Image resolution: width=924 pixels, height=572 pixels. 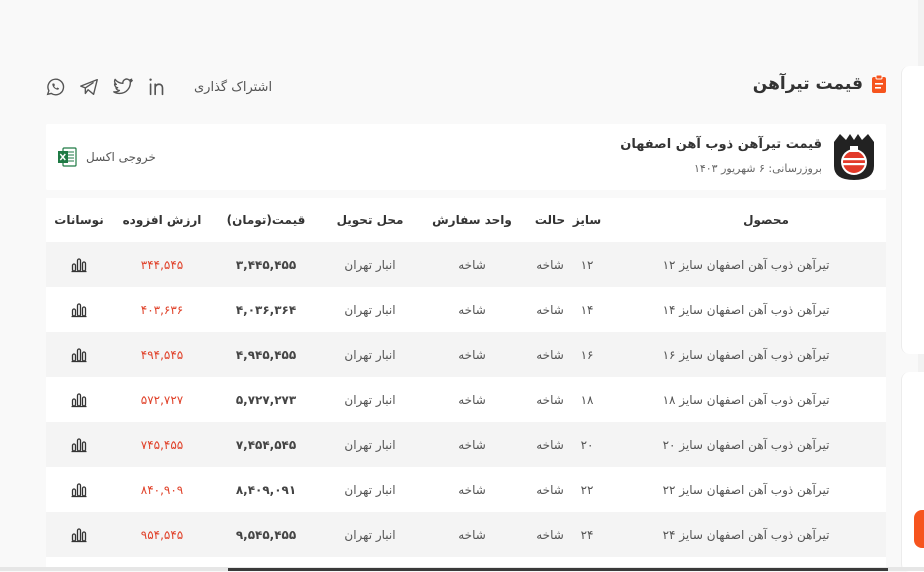 I want to click on twitter-icon, so click(x=123, y=87).